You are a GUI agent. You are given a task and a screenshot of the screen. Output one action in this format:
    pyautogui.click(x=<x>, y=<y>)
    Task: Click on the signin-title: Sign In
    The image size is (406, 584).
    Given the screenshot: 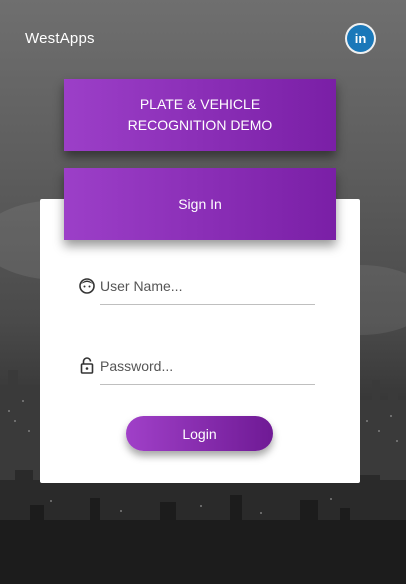 What is the action you would take?
    pyautogui.click(x=200, y=204)
    